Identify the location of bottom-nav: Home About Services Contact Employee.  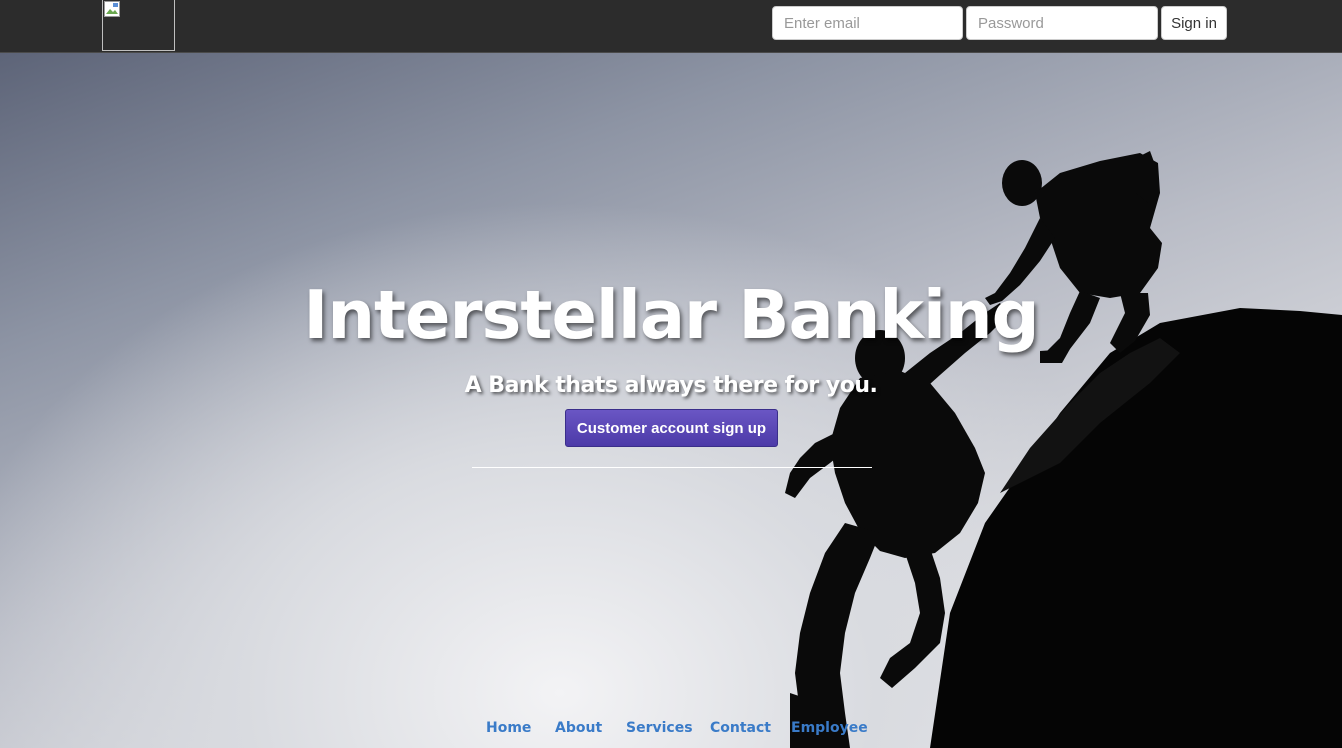
(671, 729).